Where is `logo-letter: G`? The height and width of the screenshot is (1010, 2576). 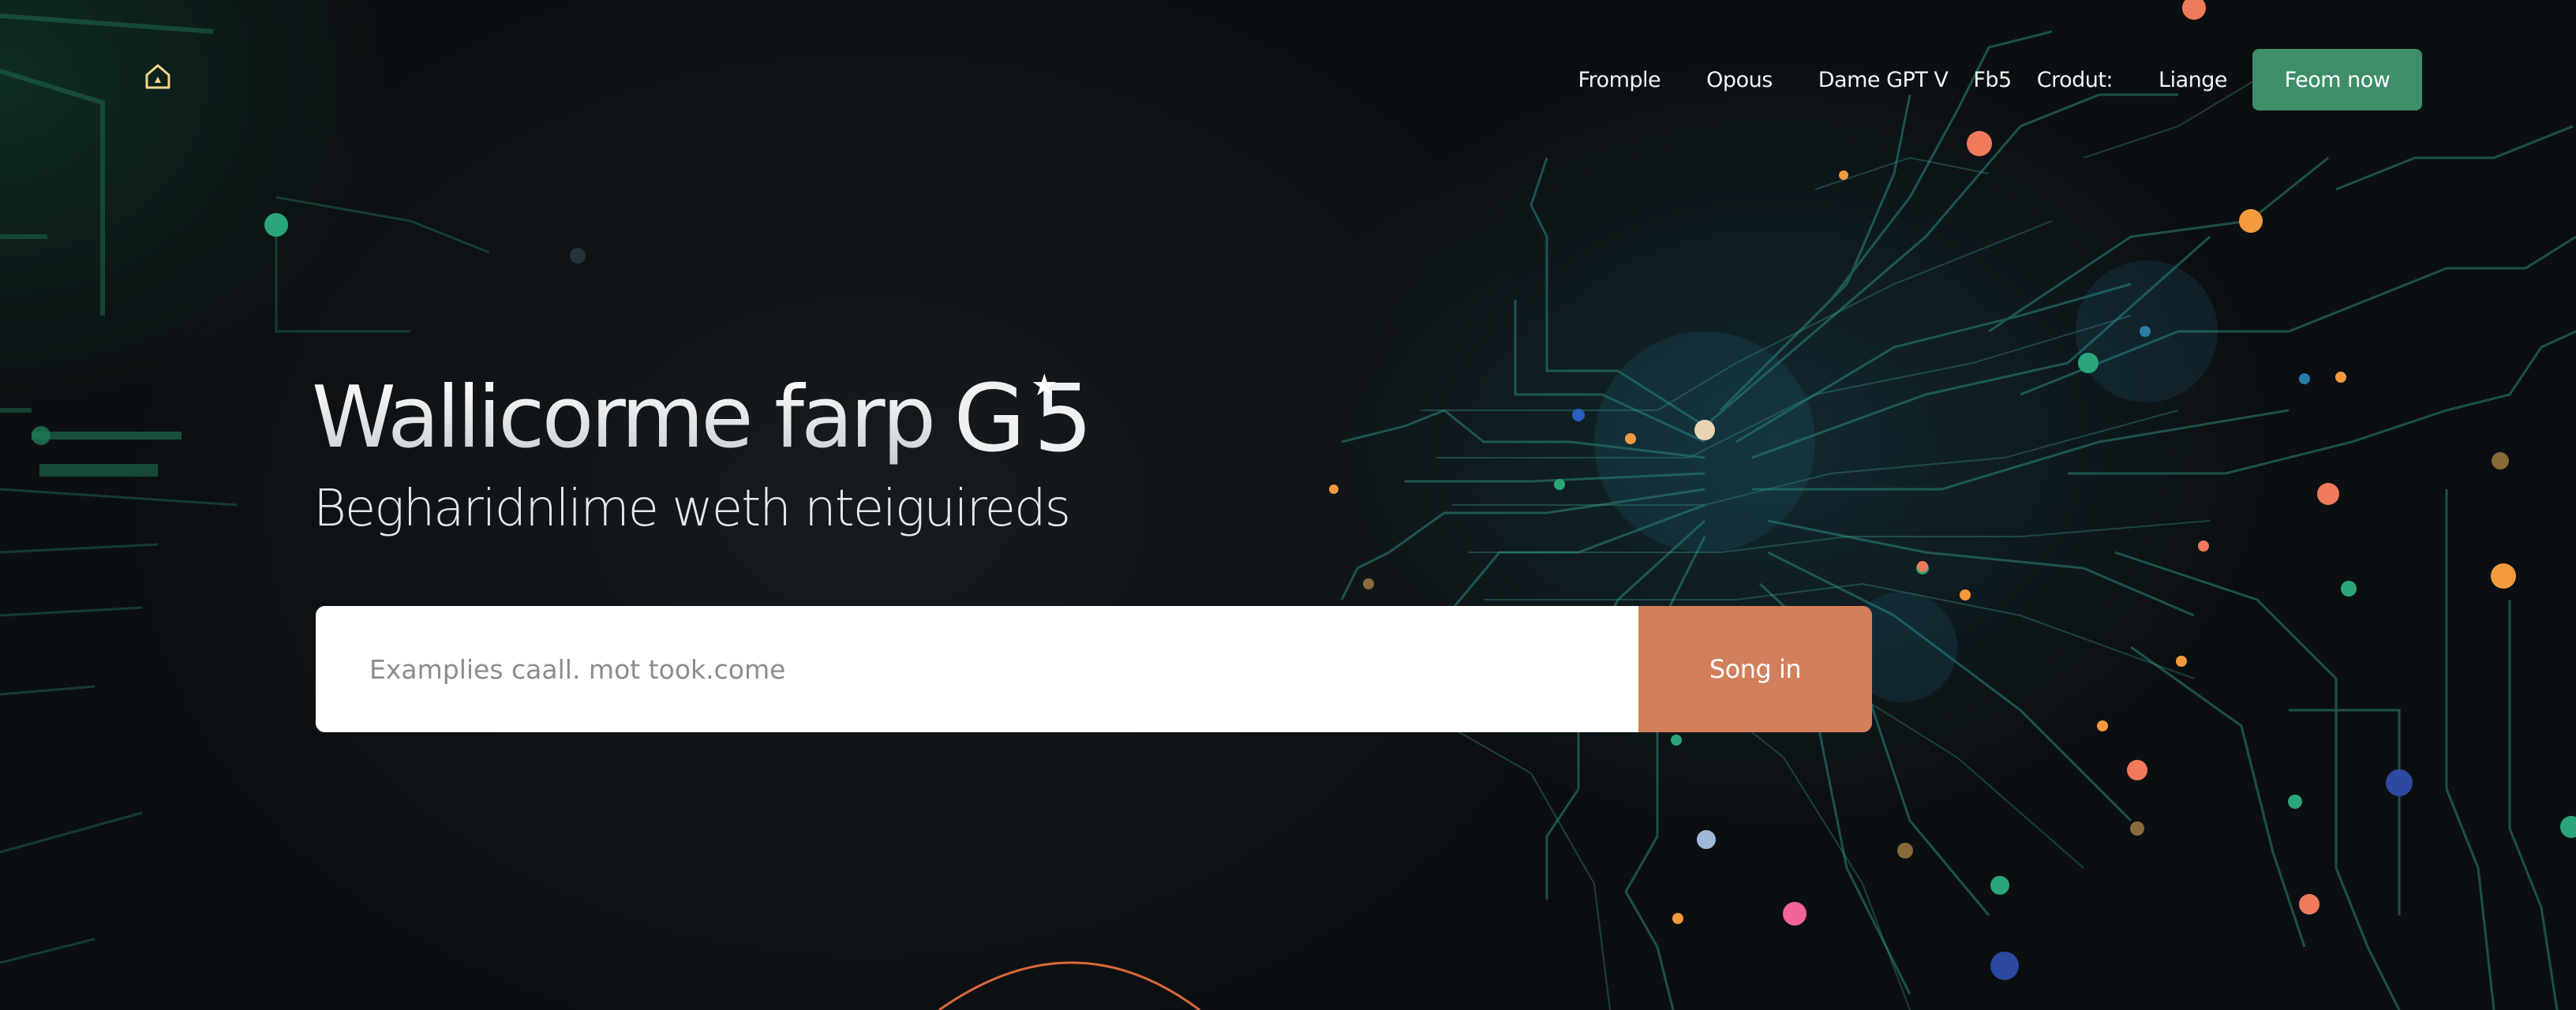
logo-letter: G is located at coordinates (993, 418).